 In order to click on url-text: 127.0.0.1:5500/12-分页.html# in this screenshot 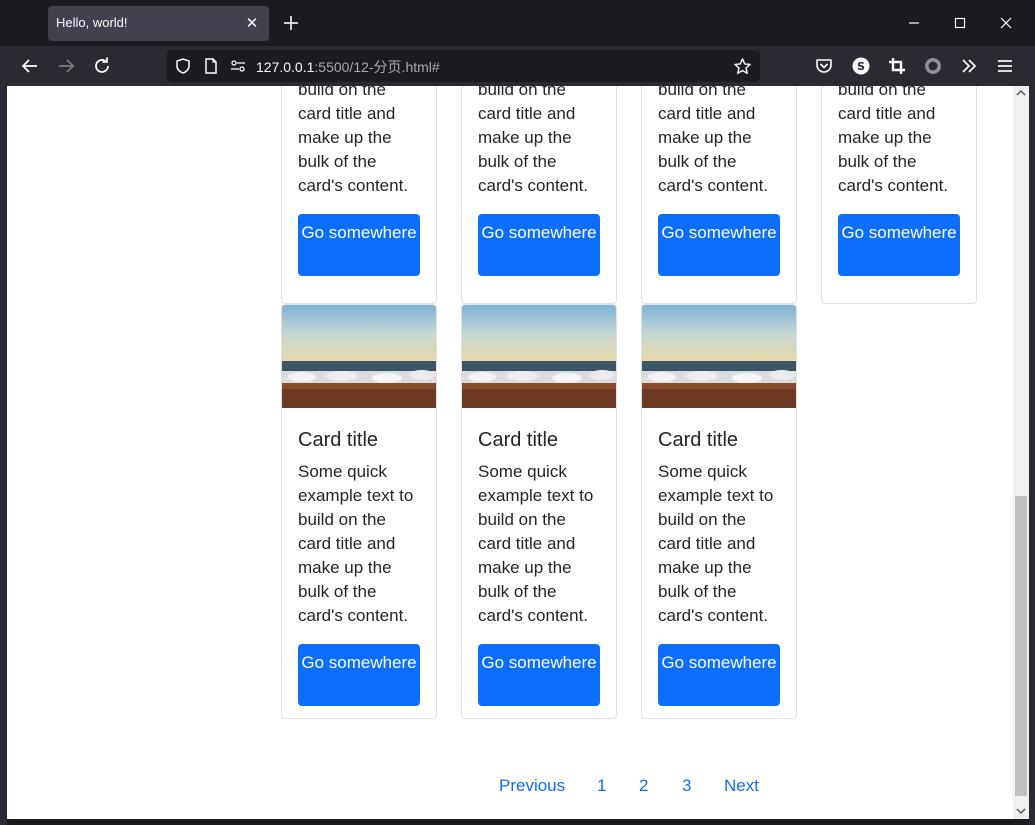, I will do `click(348, 67)`.